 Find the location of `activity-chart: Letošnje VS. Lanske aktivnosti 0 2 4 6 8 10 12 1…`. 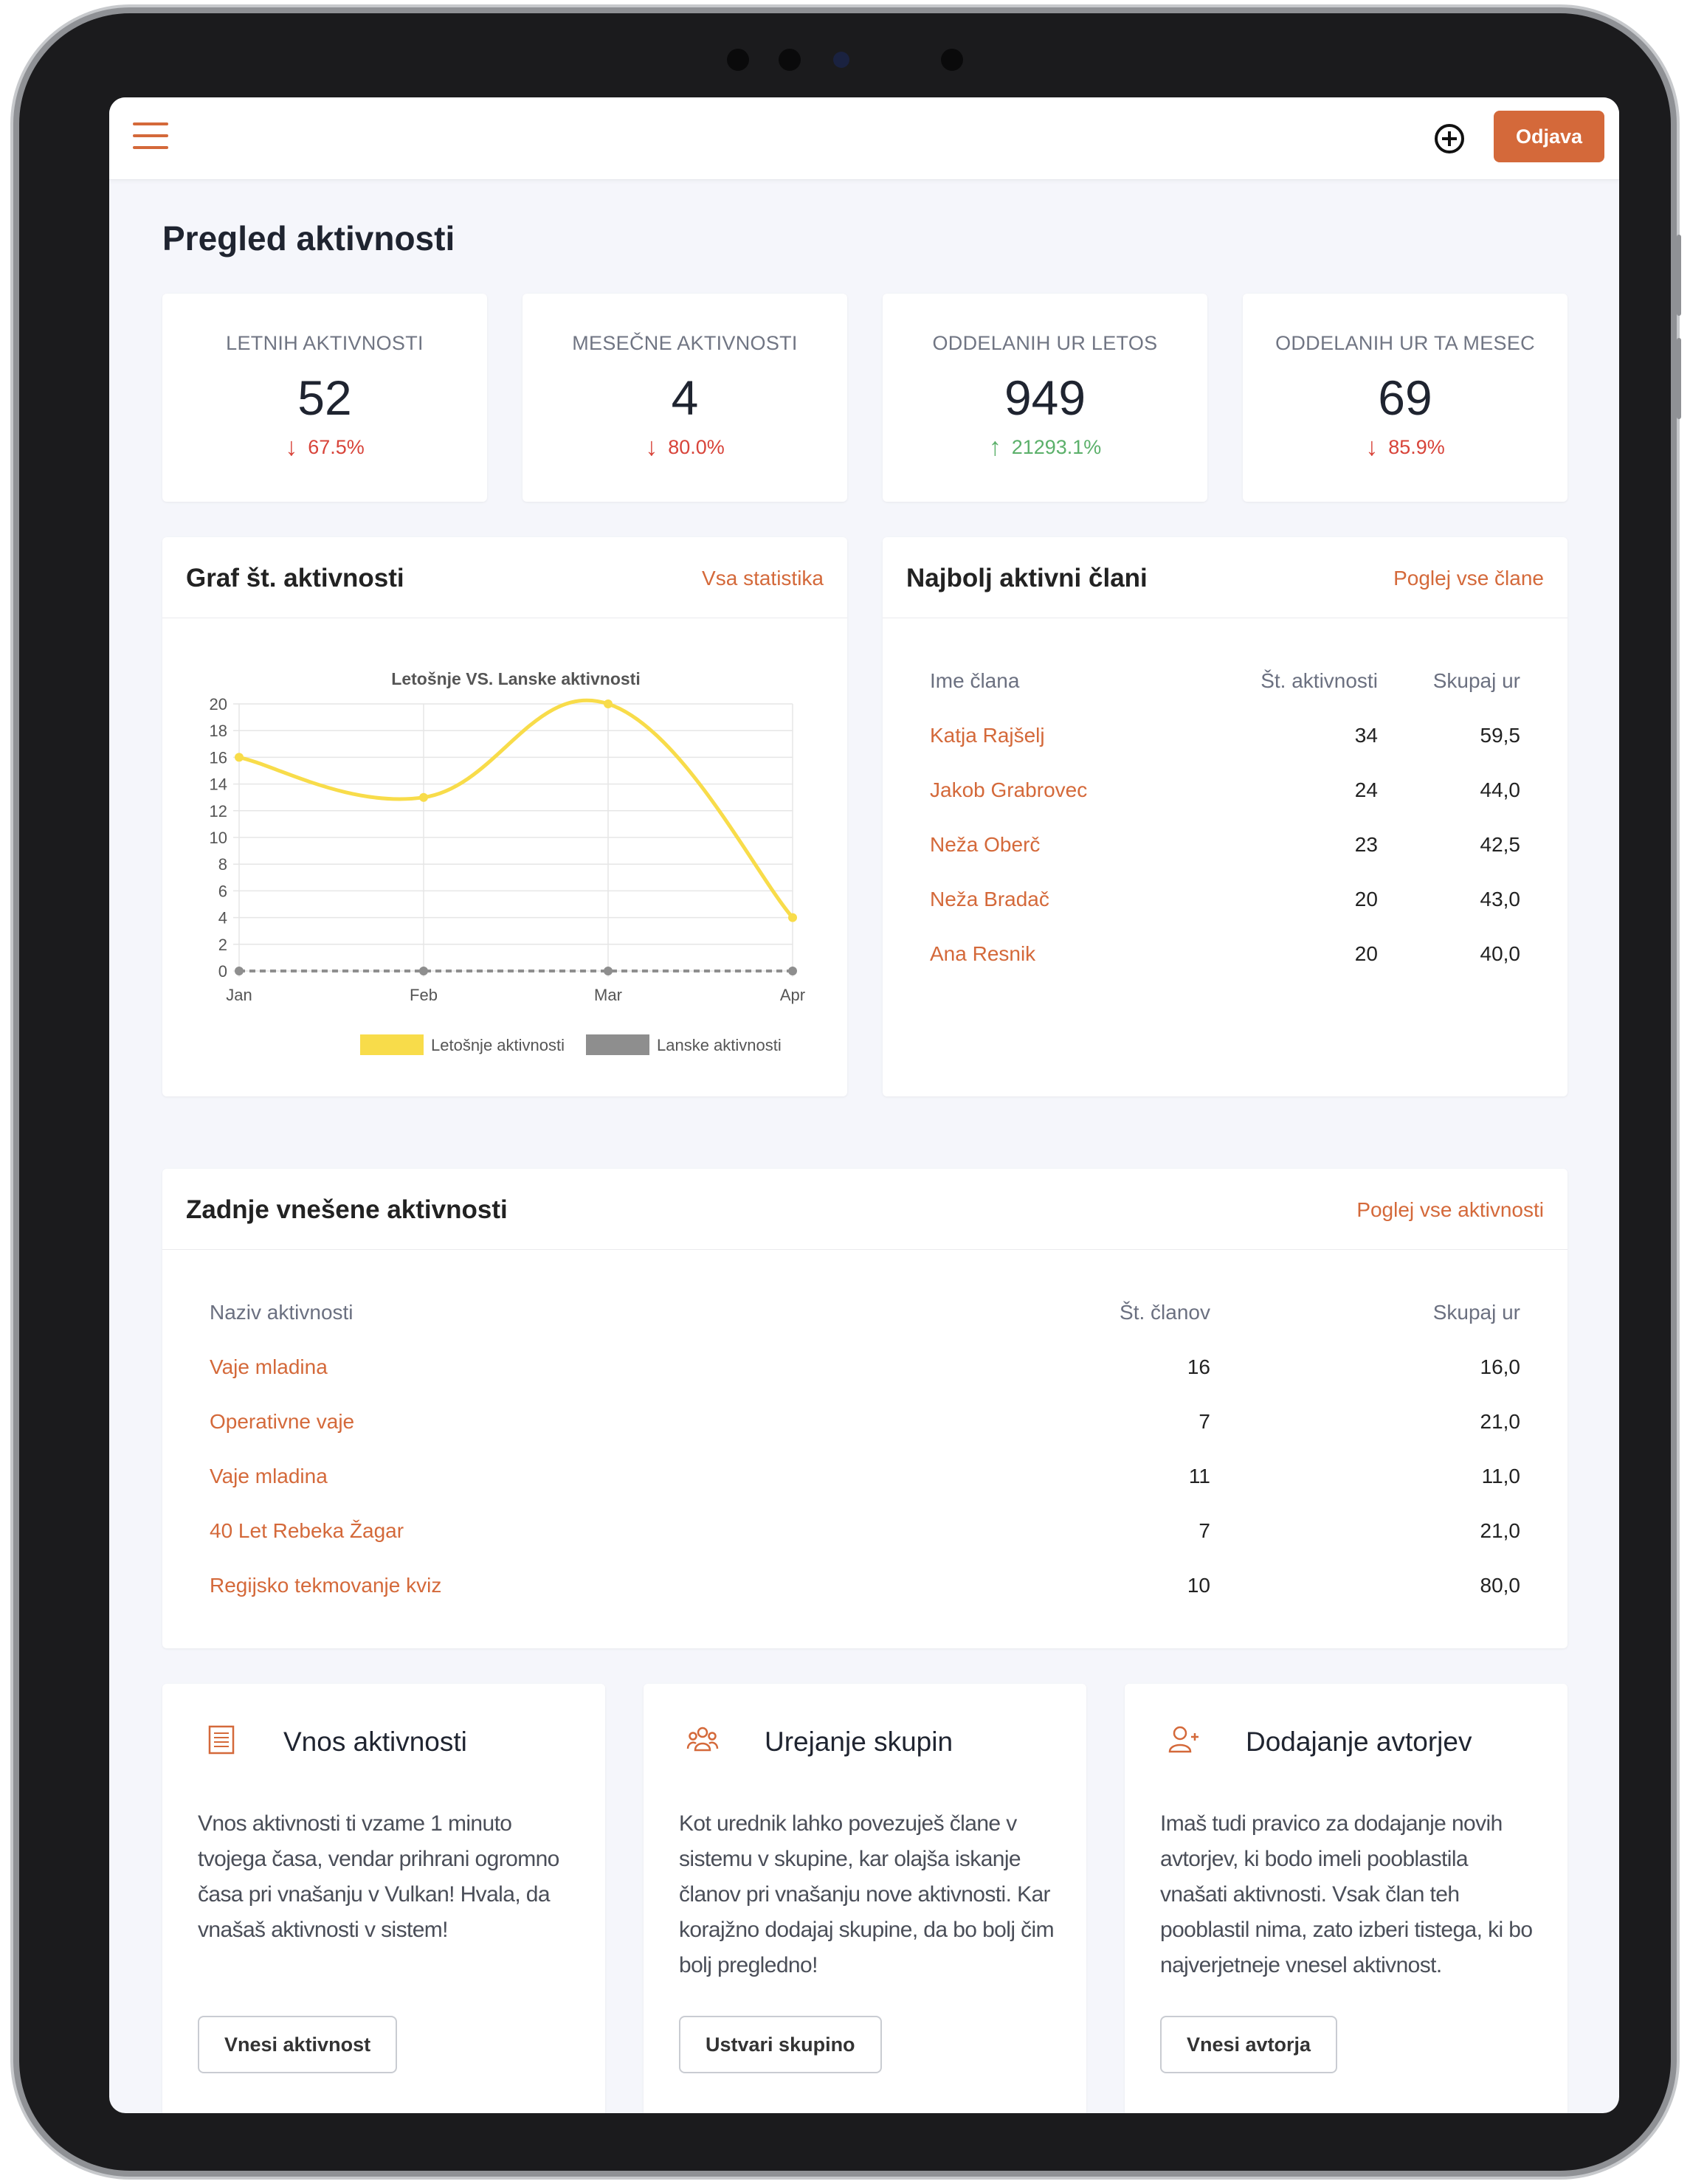

activity-chart: Letošnje VS. Lanske aktivnosti 0 2 4 6 8 10 12 1… is located at coordinates (507, 862).